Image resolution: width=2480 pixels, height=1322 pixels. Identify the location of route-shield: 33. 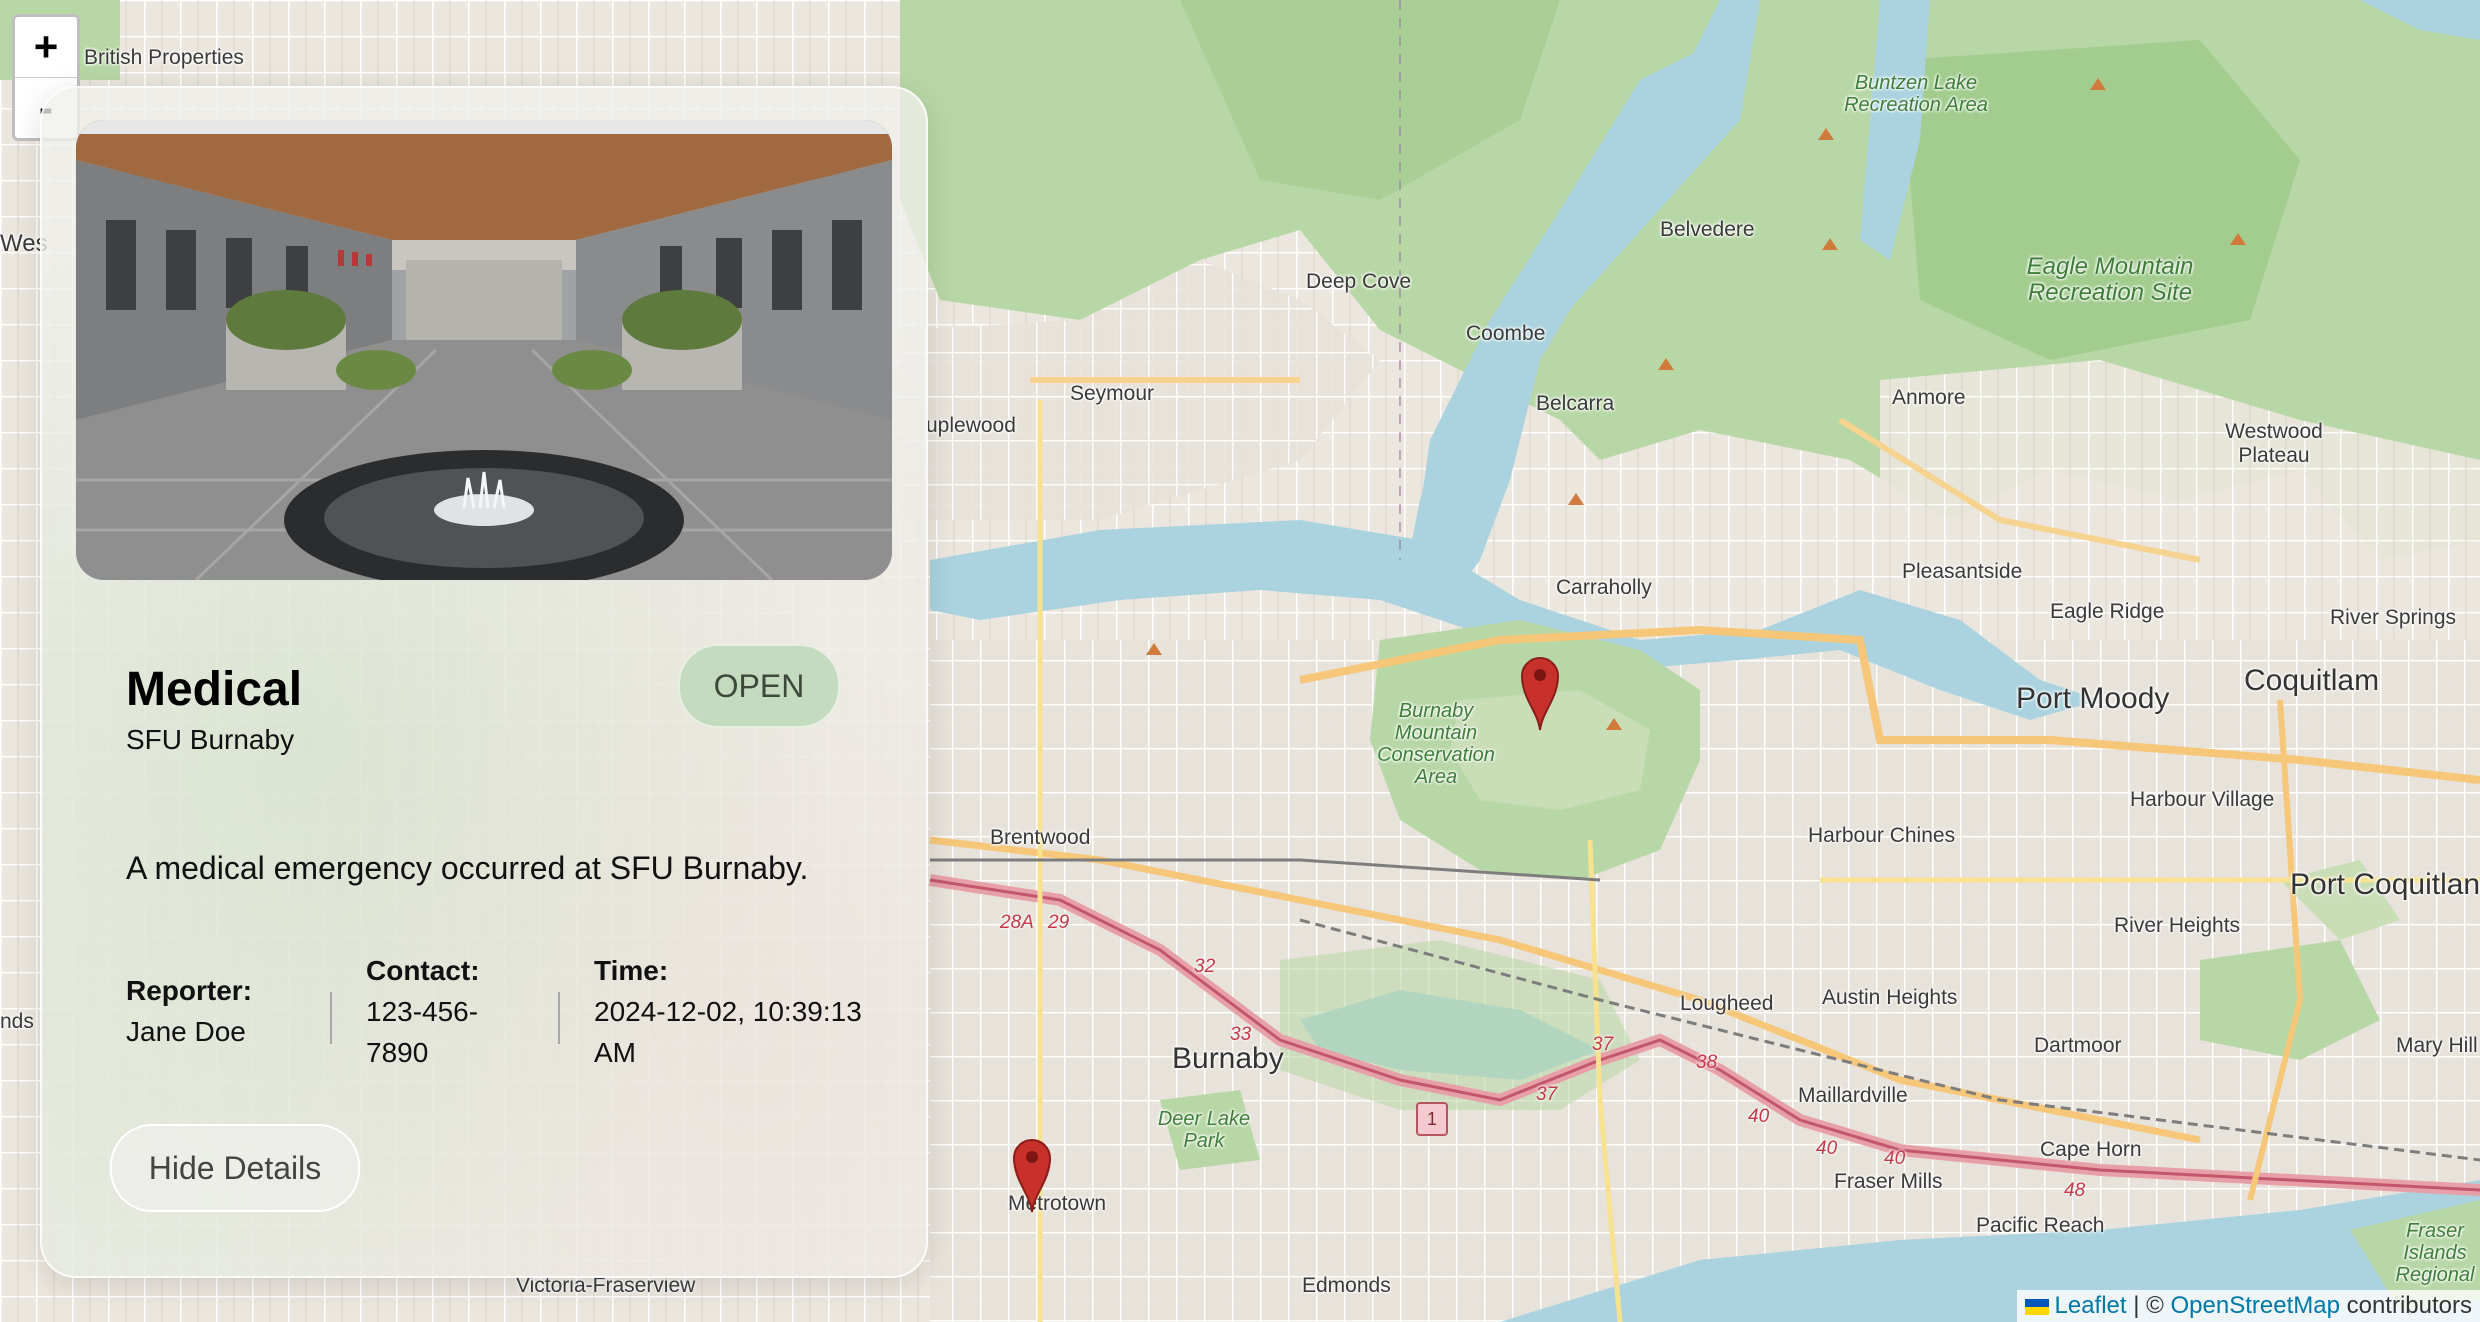
(1241, 1034).